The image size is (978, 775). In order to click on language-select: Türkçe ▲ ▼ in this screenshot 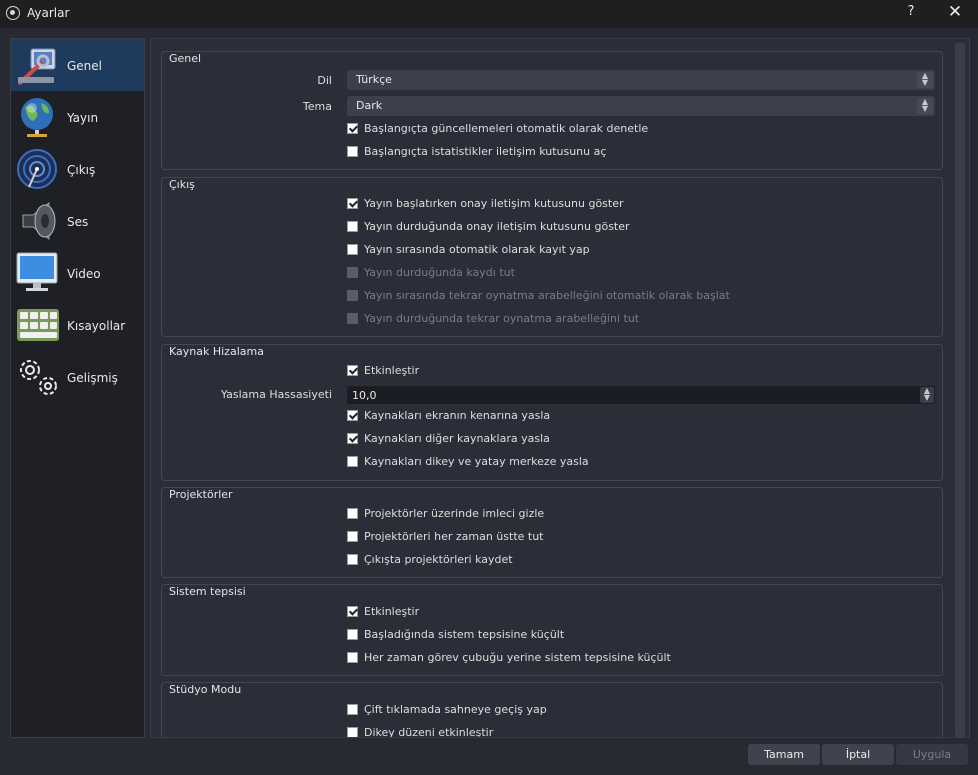, I will do `click(641, 80)`.